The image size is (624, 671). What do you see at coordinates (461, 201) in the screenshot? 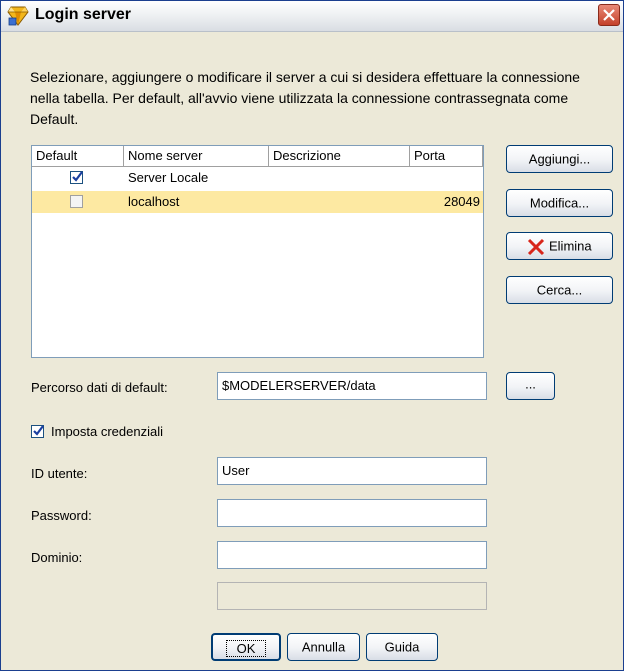
I see `port-cell: 28049` at bounding box center [461, 201].